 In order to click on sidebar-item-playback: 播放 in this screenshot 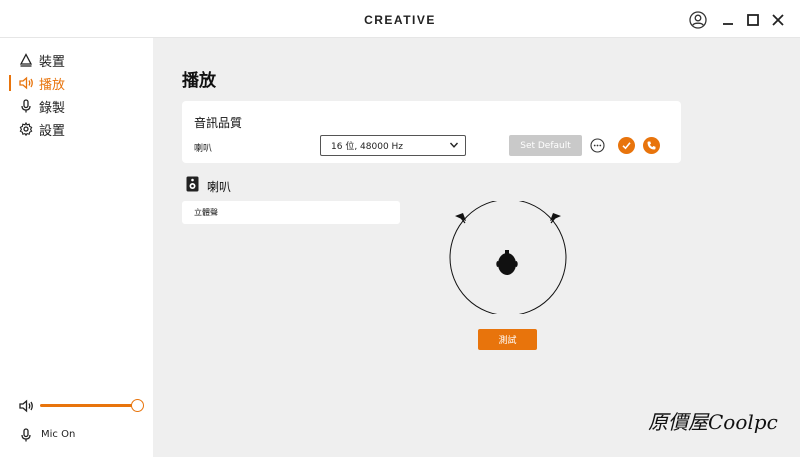, I will do `click(76, 83)`.